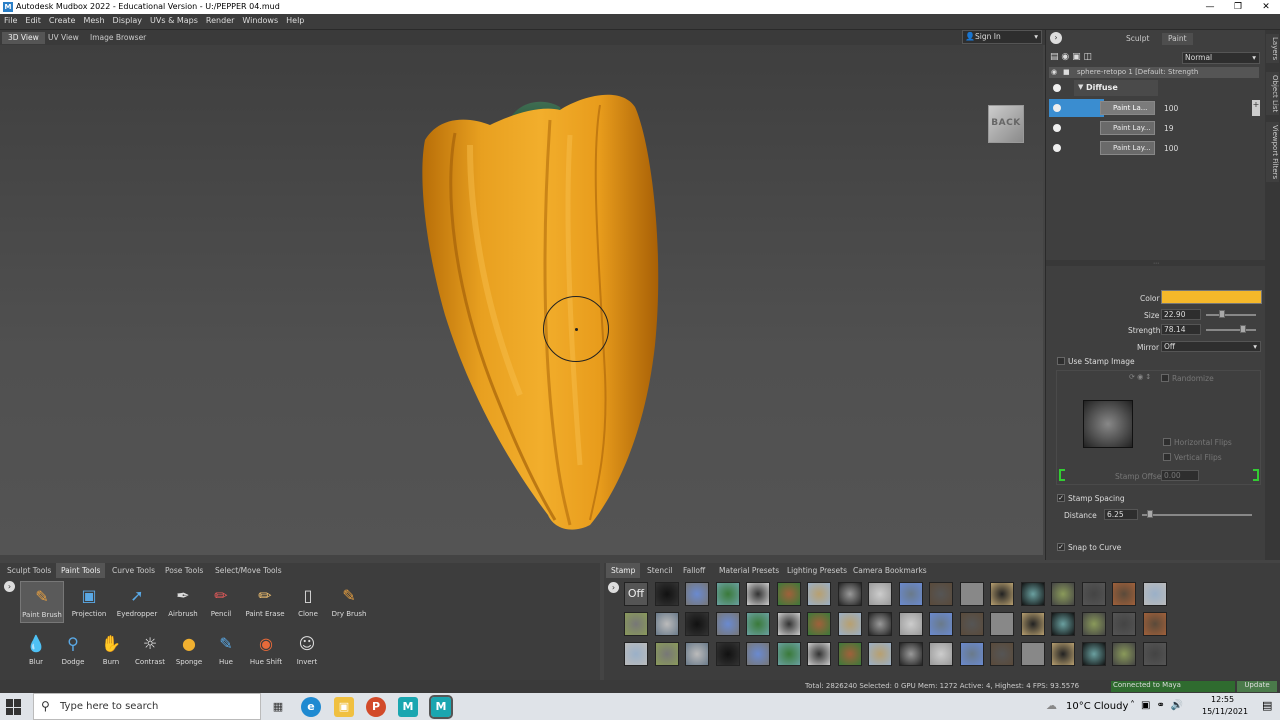 The image size is (1280, 720). Describe the element at coordinates (1156, 263) in the screenshot. I see `panel-splitter: ⋯` at that location.